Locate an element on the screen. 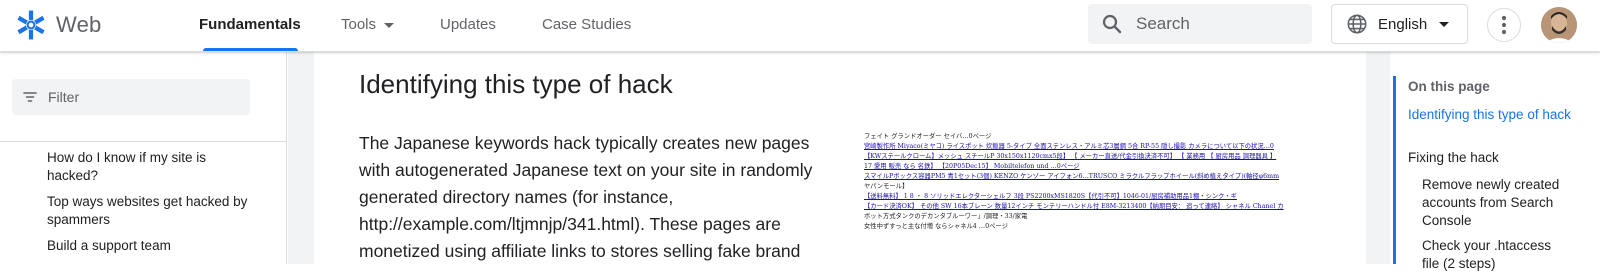 This screenshot has height=273, width=1600. more-vert-icon is located at coordinates (1504, 25).